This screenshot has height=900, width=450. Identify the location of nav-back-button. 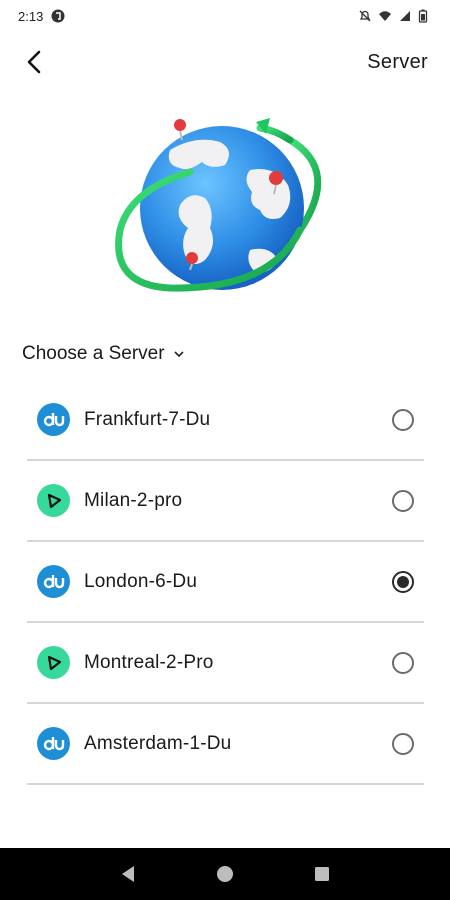
(128, 874).